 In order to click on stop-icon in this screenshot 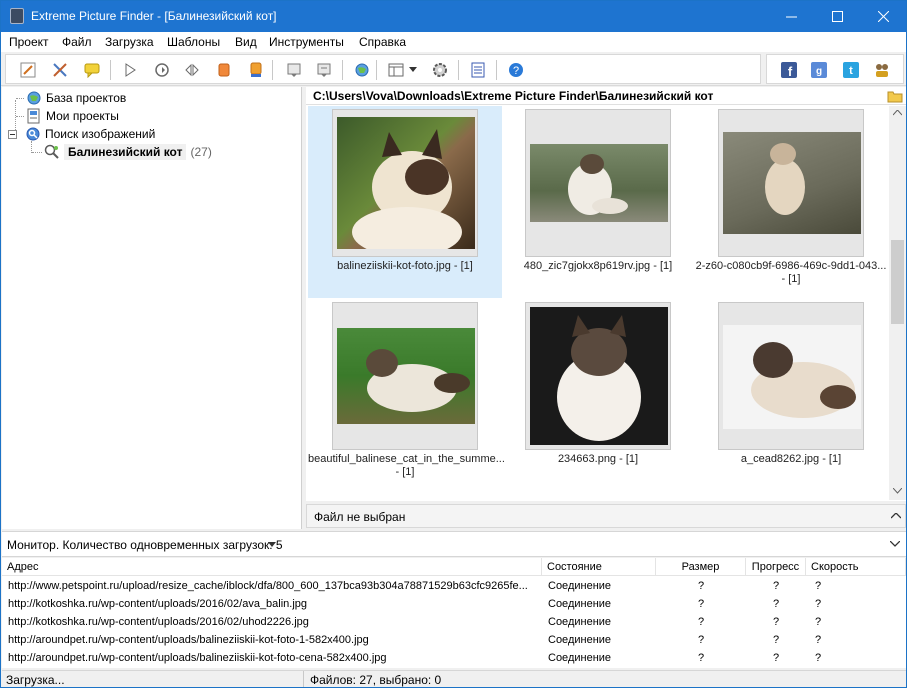, I will do `click(224, 70)`.